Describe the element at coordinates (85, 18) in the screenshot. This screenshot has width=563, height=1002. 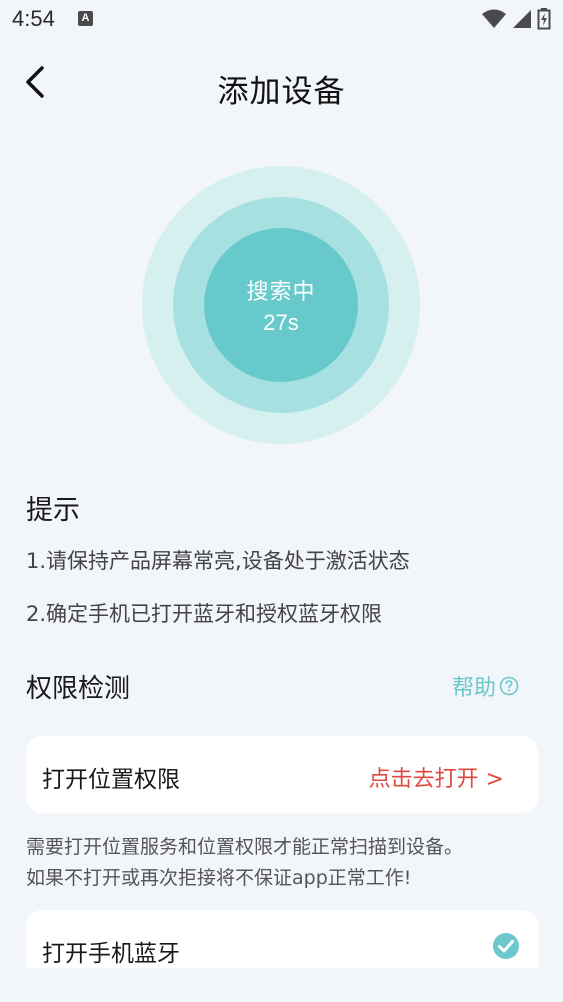
I see `notification-icon: A` at that location.